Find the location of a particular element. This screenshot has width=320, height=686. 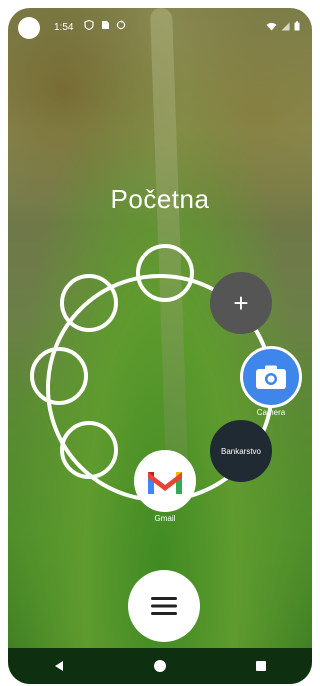

gmail-app-button is located at coordinates (165, 481).